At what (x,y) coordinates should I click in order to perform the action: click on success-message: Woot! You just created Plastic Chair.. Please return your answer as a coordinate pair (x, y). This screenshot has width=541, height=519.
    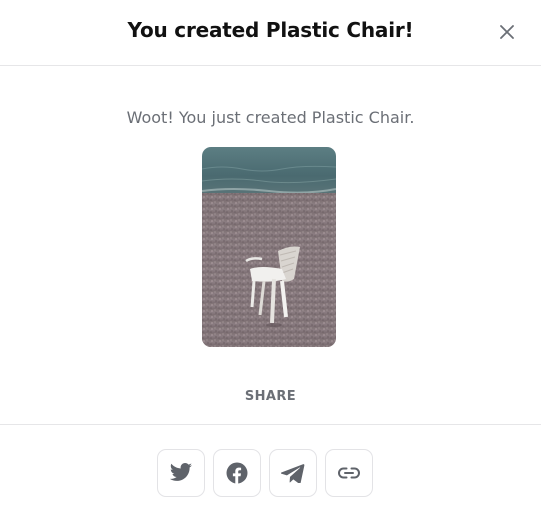
    Looking at the image, I should click on (270, 117).